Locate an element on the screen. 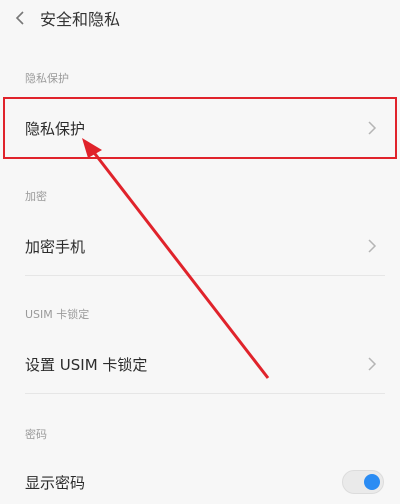 The image size is (400, 504). section-label-usim: USIM 卡锁定 is located at coordinates (57, 314).